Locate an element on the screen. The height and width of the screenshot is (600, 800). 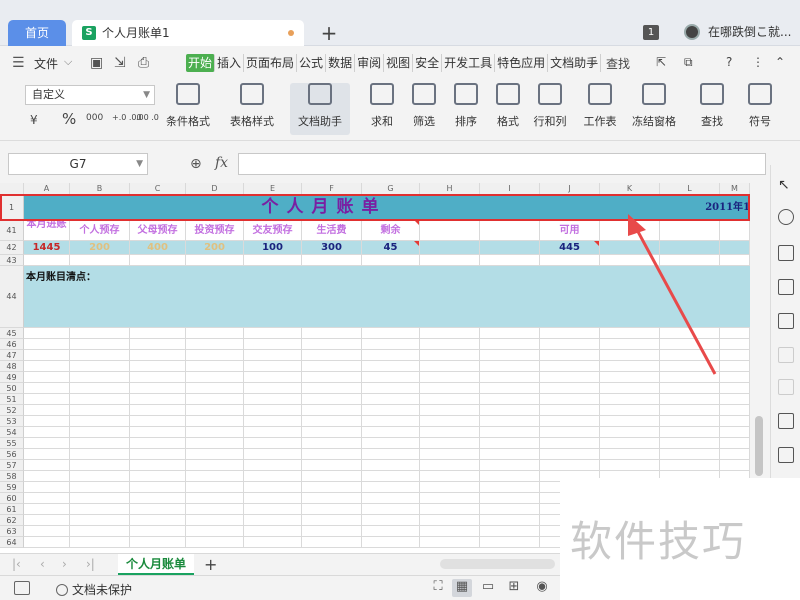
column-header: L is located at coordinates (690, 189).